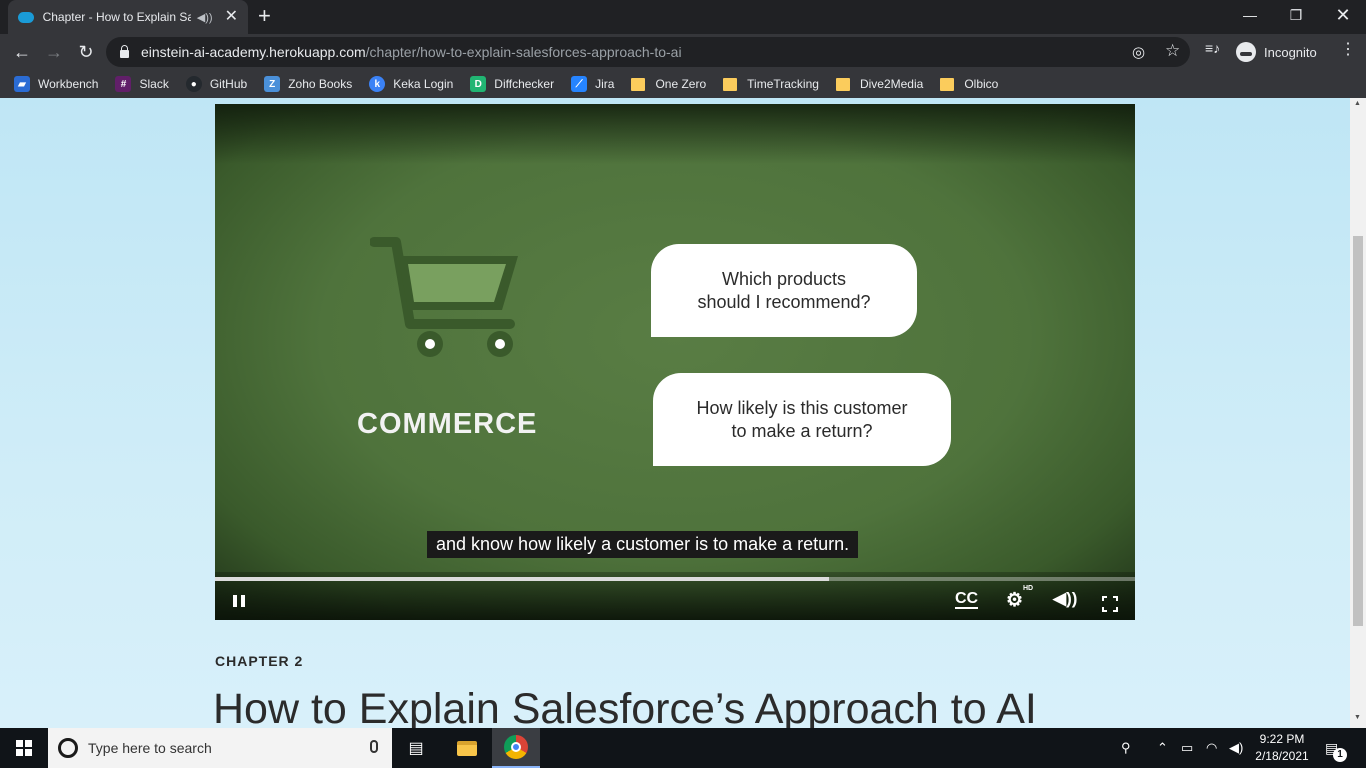  Describe the element at coordinates (1014, 600) in the screenshot. I see `settings-gear-icon: ⚙` at that location.